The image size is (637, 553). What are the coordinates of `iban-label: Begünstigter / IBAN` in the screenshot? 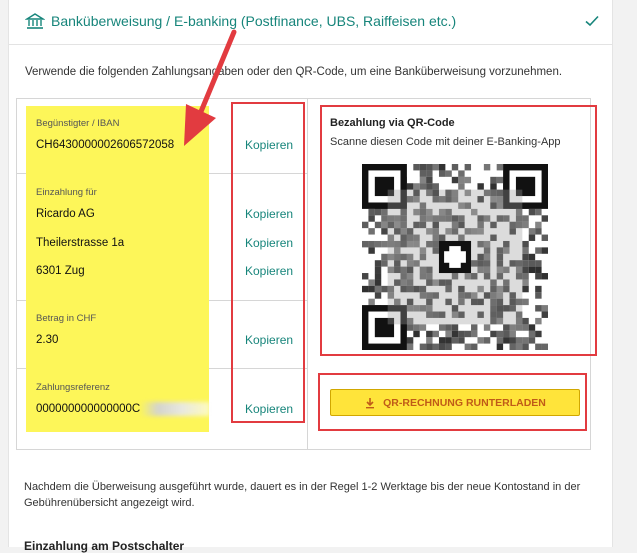 It's located at (78, 123).